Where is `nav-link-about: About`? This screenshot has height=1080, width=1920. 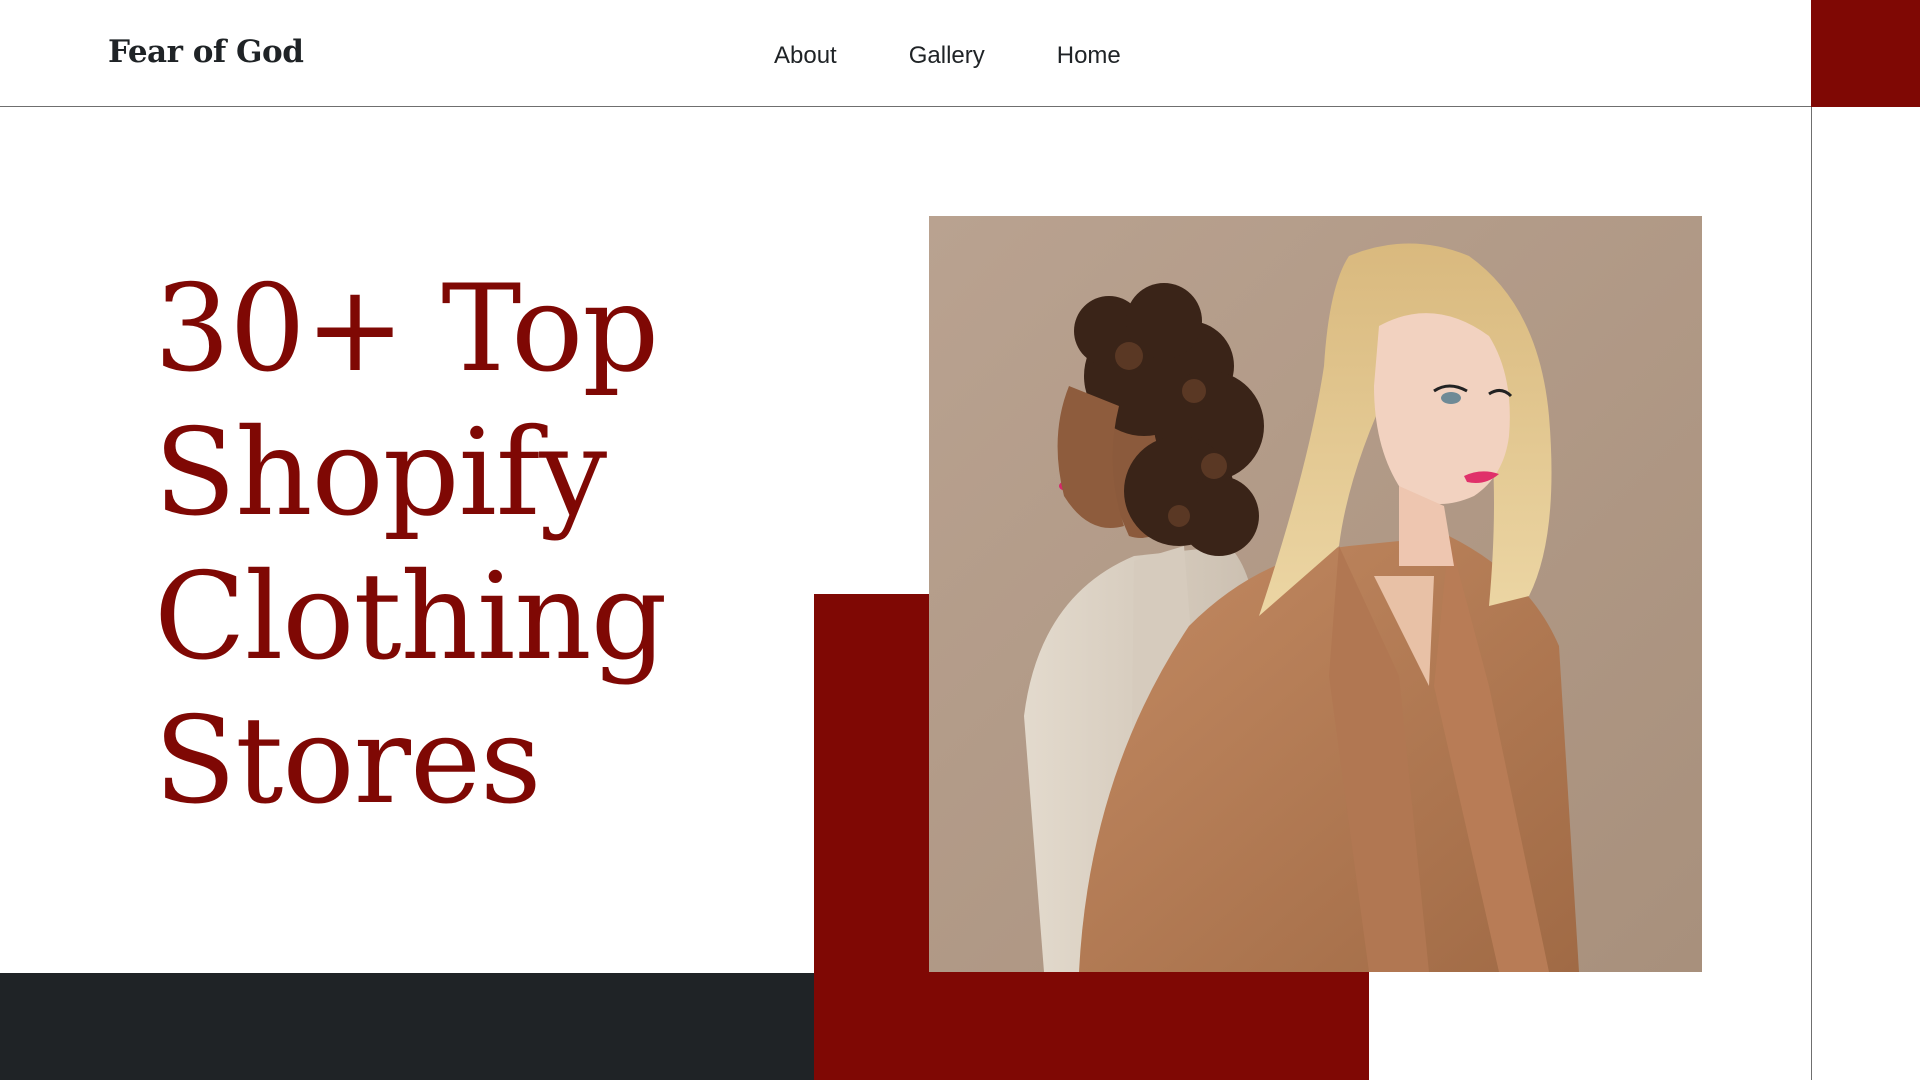
nav-link-about: About is located at coordinates (805, 56).